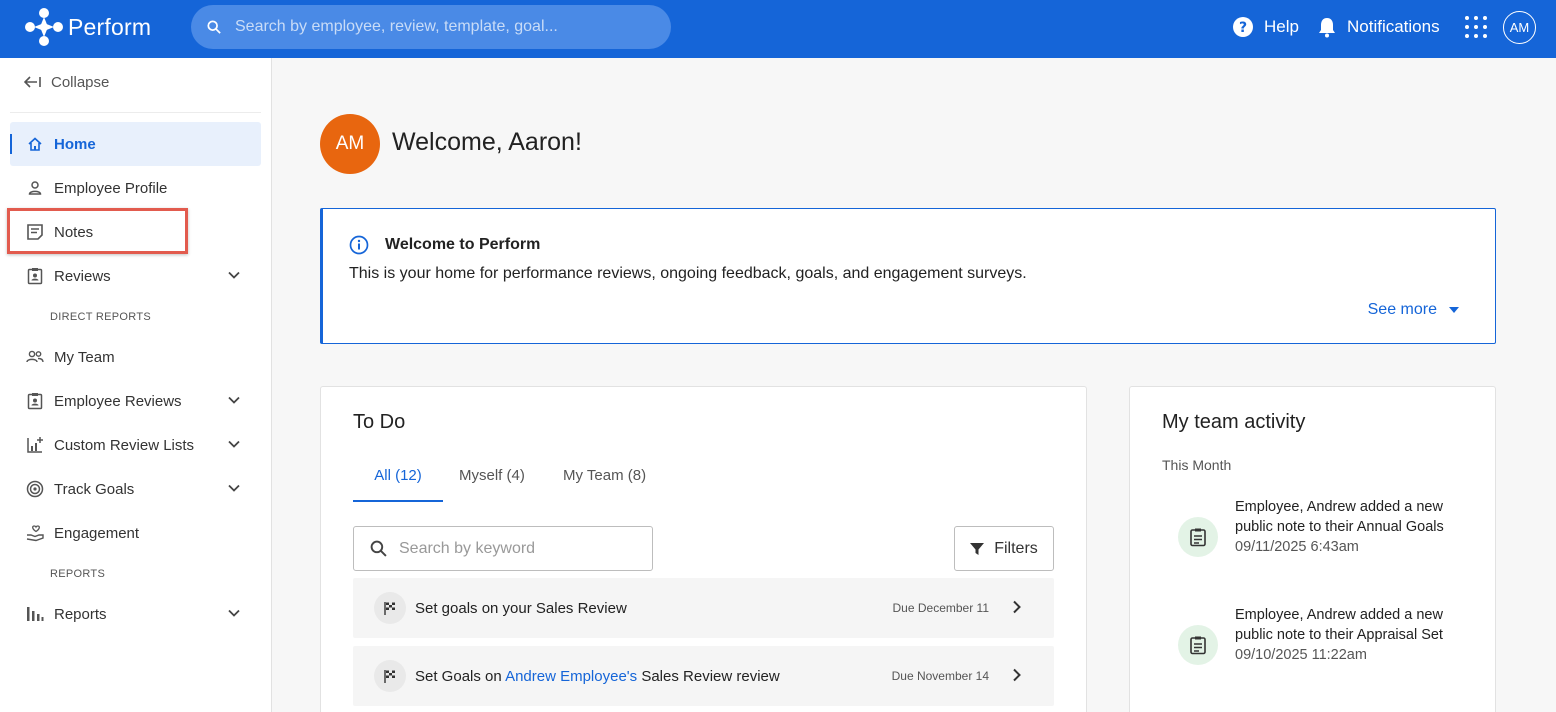 The image size is (1556, 712). I want to click on task-label: Set goals on your Sales Review, so click(521, 608).